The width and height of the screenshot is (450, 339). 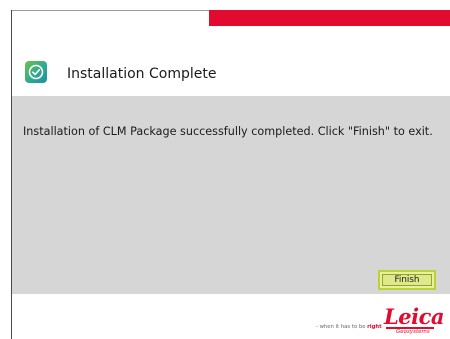 I want to click on tagline-prefix: - when it has to be, so click(x=342, y=327).